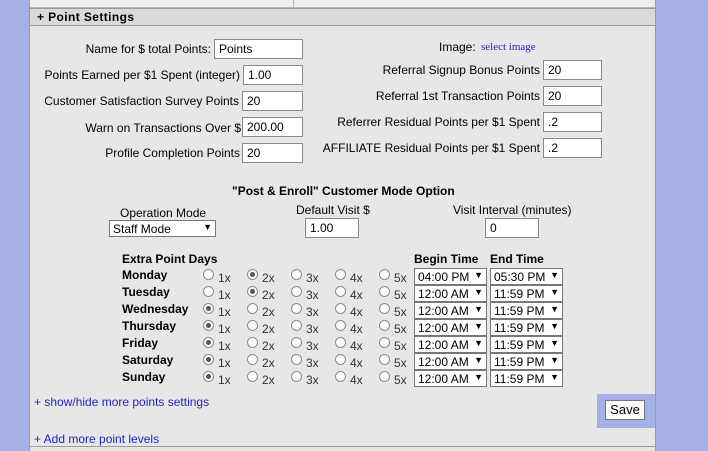 The width and height of the screenshot is (708, 451). Describe the element at coordinates (121, 402) in the screenshot. I see `show-hide-settings-link: + show/hide more points settings` at that location.